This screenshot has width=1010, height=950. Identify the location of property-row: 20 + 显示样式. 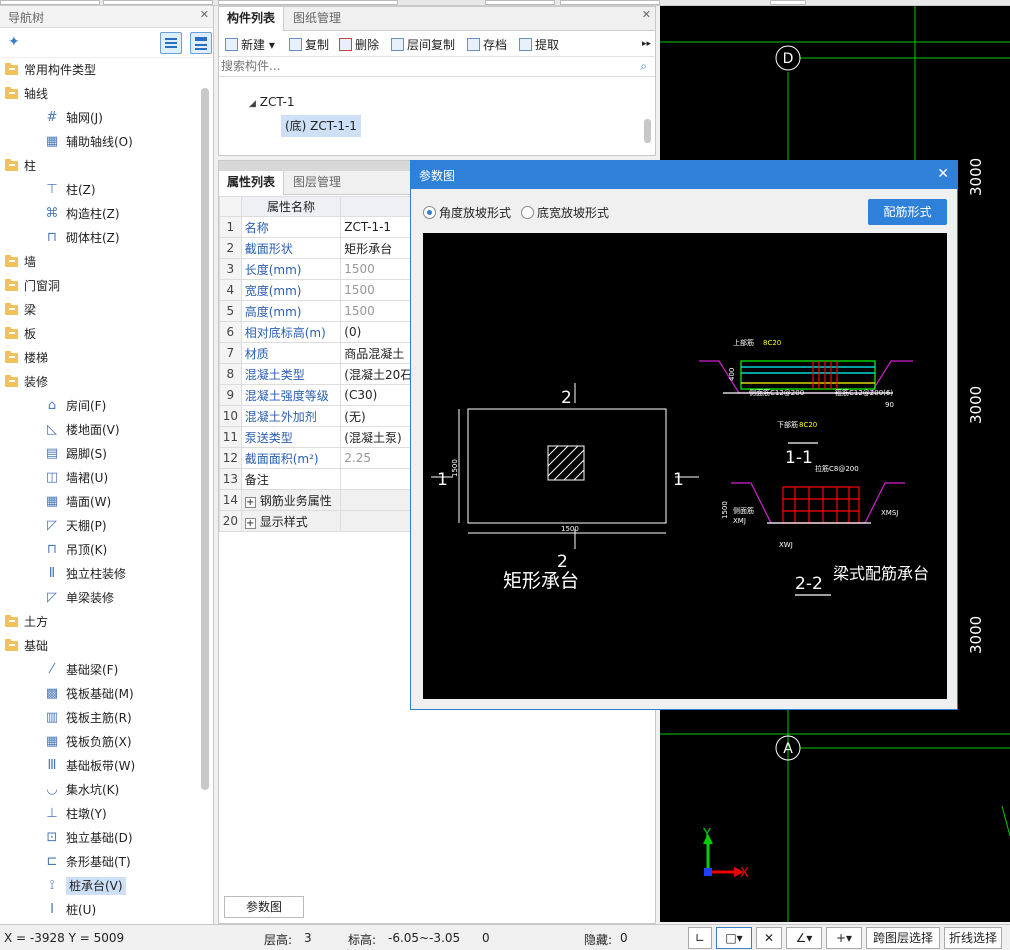
(319, 521).